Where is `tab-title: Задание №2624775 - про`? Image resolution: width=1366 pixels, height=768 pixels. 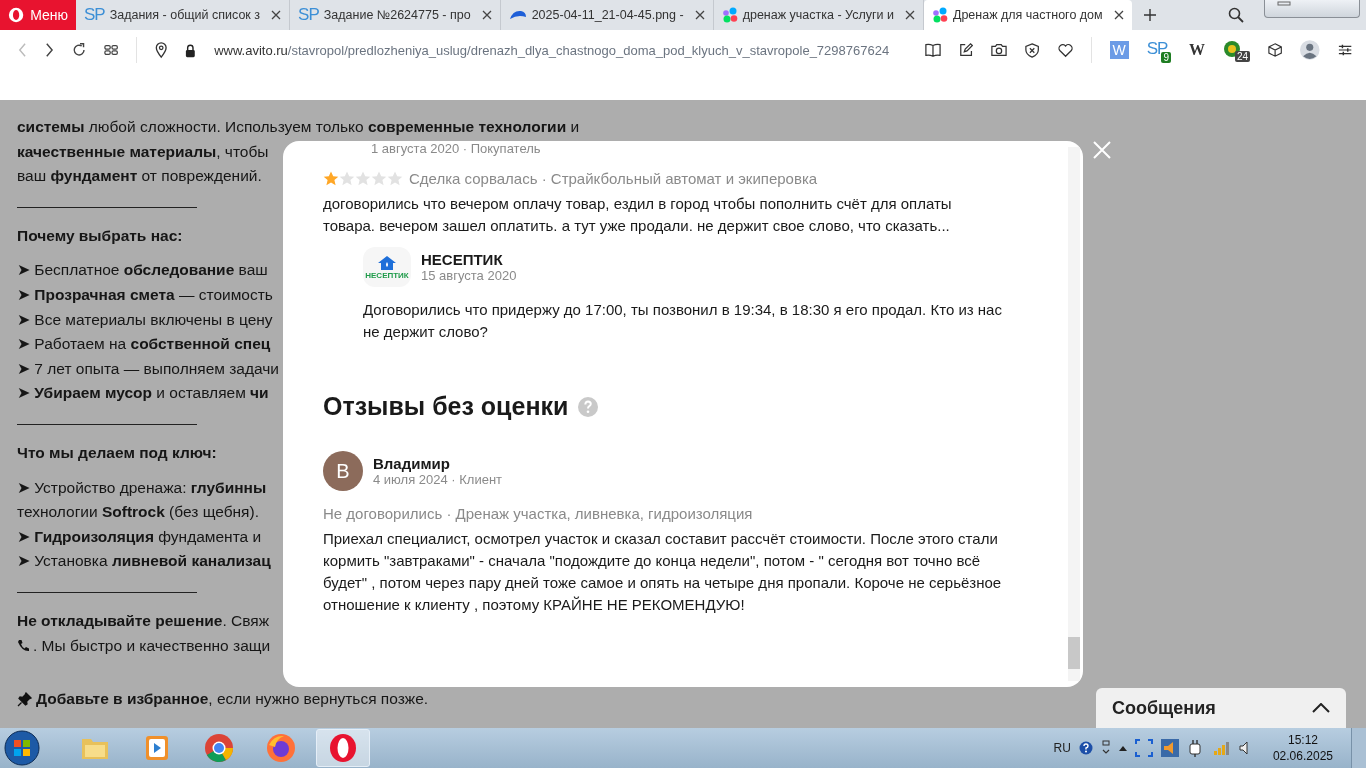 tab-title: Задание №2624775 - про is located at coordinates (397, 15).